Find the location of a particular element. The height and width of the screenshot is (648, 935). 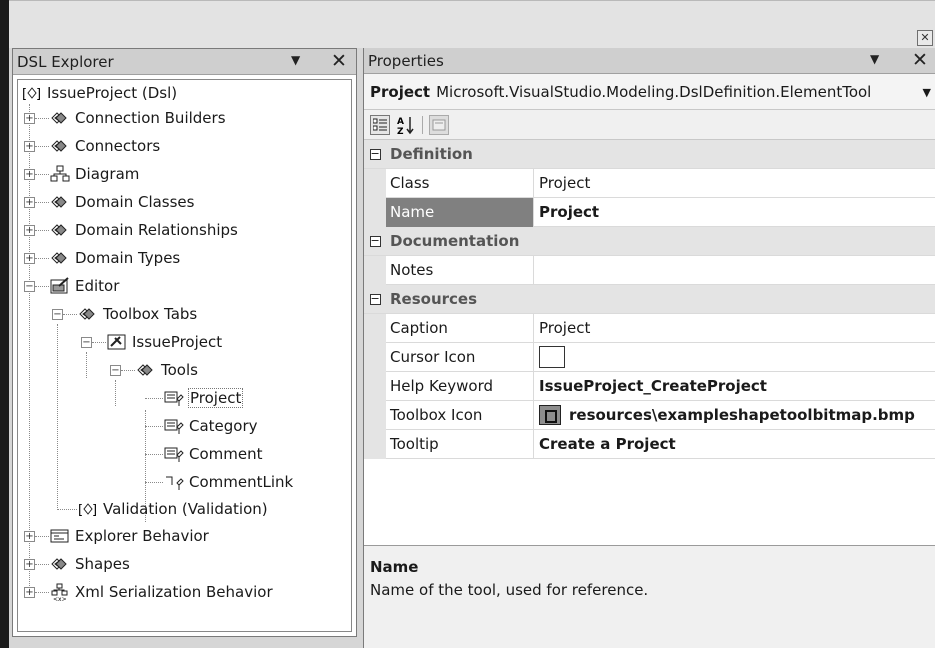

tree-node-label: Diagram is located at coordinates (107, 174).